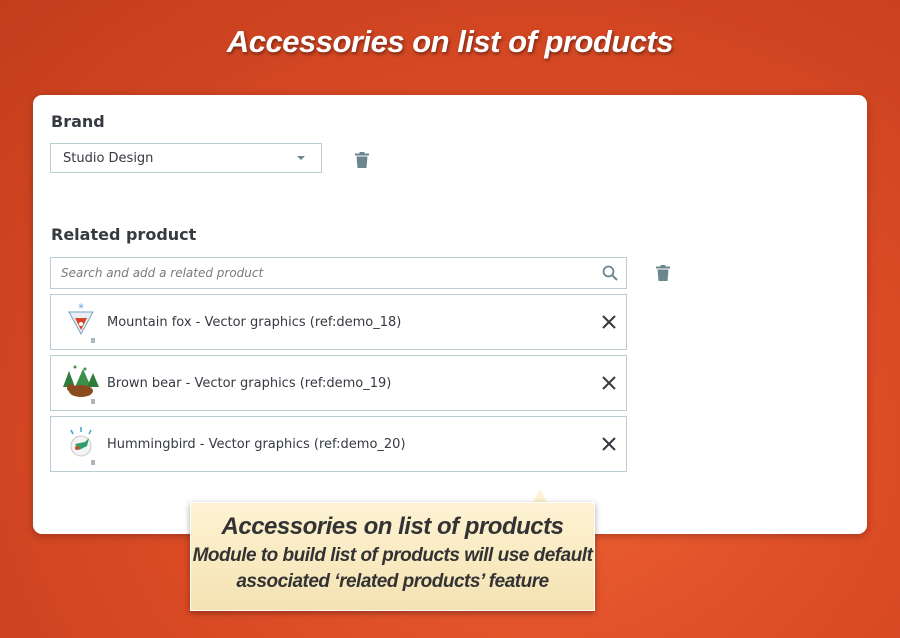 The width and height of the screenshot is (900, 638). What do you see at coordinates (78, 121) in the screenshot?
I see `brand-label: Brand` at bounding box center [78, 121].